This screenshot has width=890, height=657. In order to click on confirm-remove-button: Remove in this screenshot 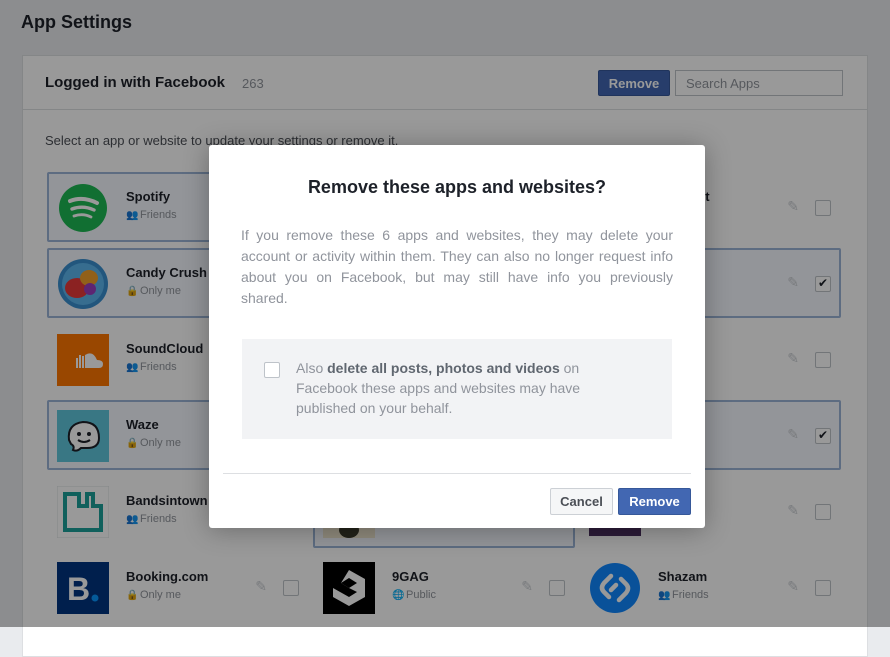, I will do `click(654, 501)`.